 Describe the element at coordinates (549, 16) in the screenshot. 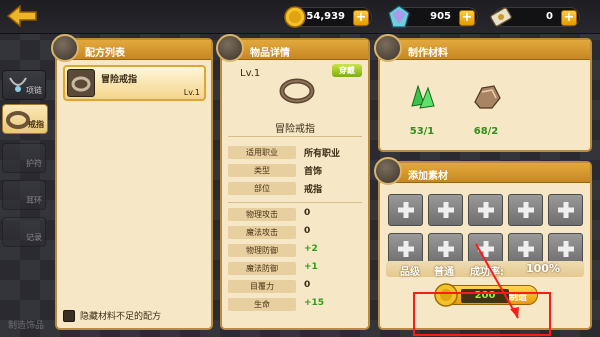

I see `ticket-value: 0` at that location.